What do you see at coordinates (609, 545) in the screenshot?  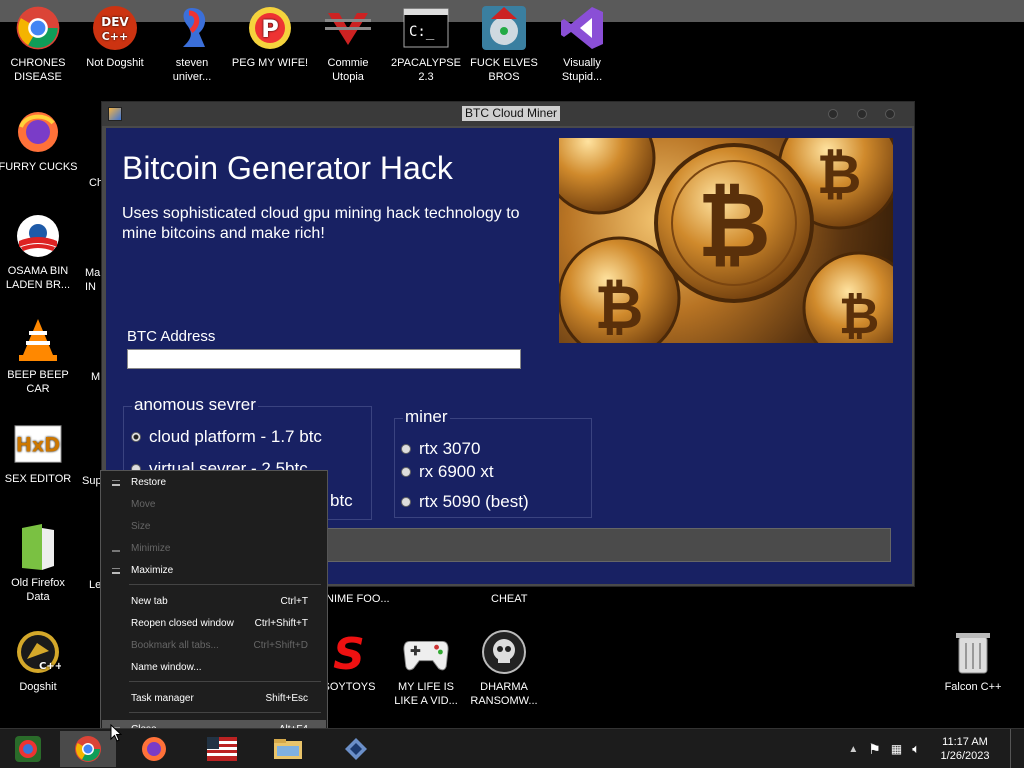 I see `mine-button` at bounding box center [609, 545].